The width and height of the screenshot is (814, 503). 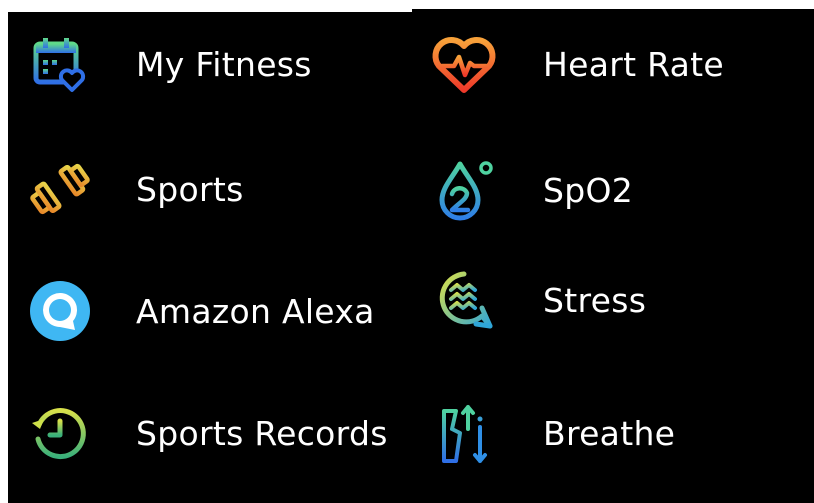 I want to click on breathe-icon, so click(x=464, y=433).